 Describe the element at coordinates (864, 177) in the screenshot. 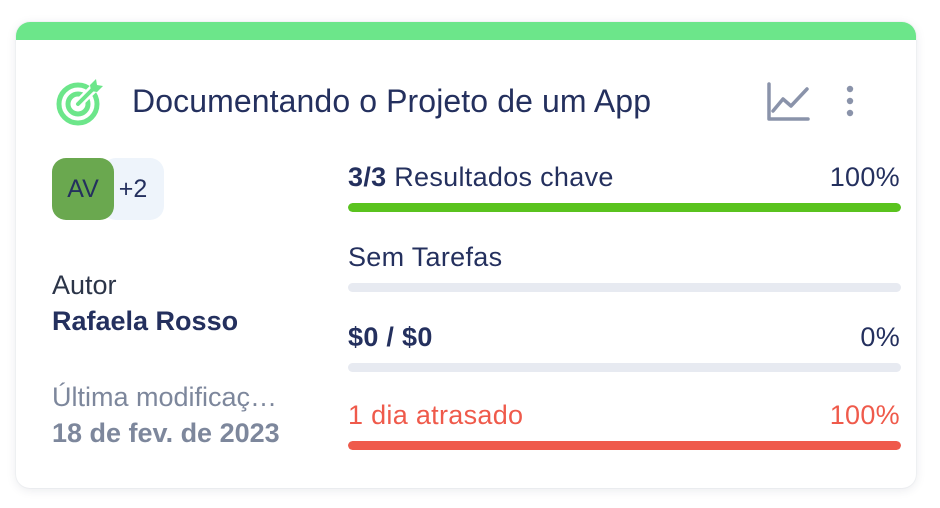

I see `key-results-percent: 100%` at that location.